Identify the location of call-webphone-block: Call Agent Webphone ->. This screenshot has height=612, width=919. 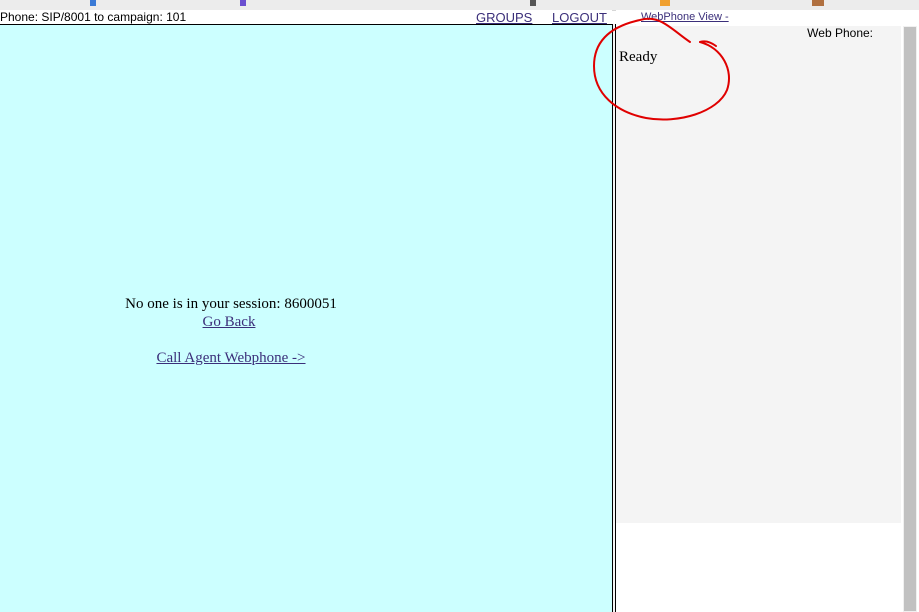
(231, 358).